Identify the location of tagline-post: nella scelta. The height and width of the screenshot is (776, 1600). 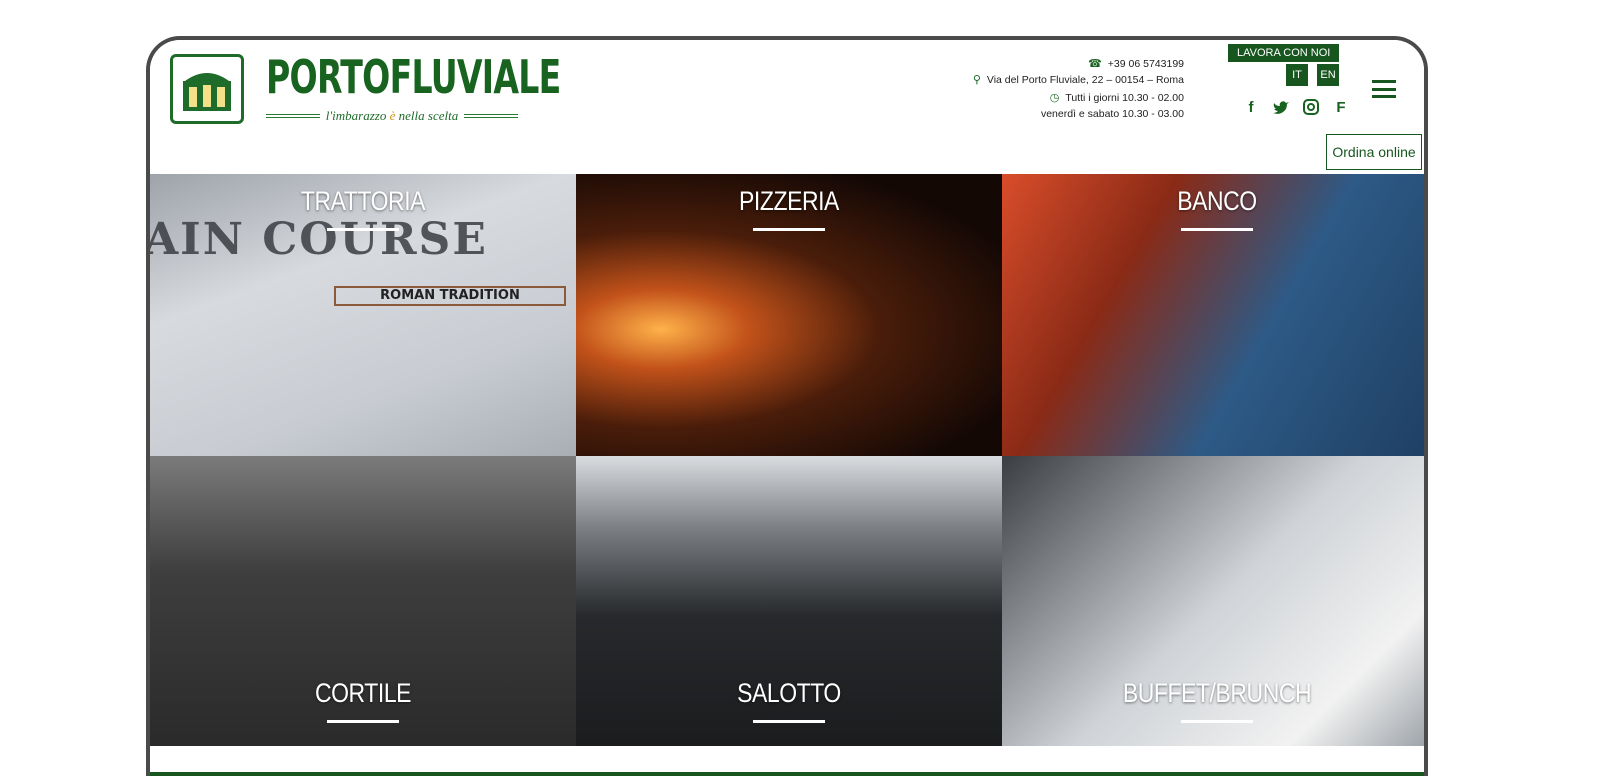
(427, 115).